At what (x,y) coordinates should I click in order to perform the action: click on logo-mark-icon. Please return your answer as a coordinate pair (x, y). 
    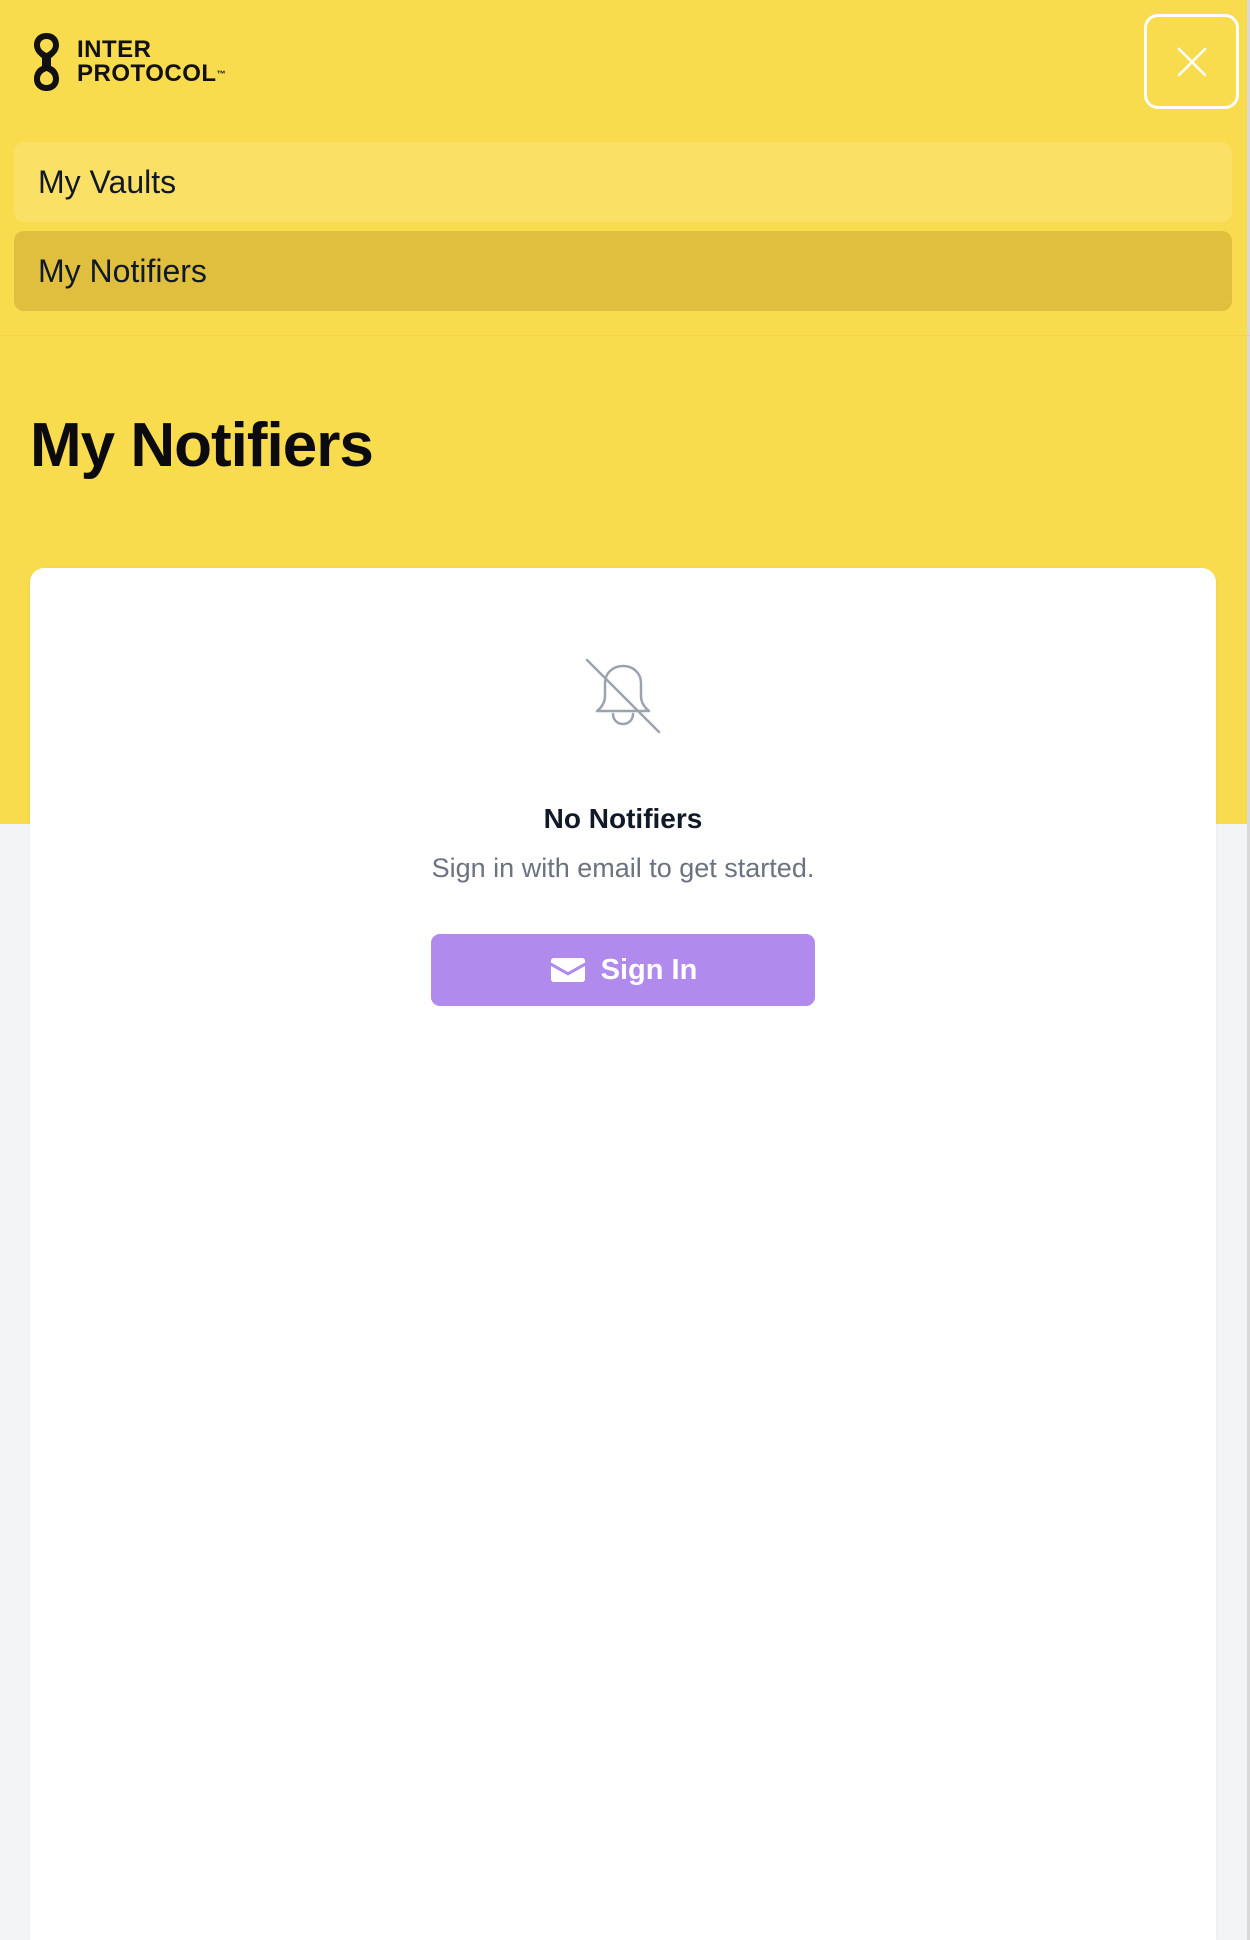
    Looking at the image, I should click on (46, 62).